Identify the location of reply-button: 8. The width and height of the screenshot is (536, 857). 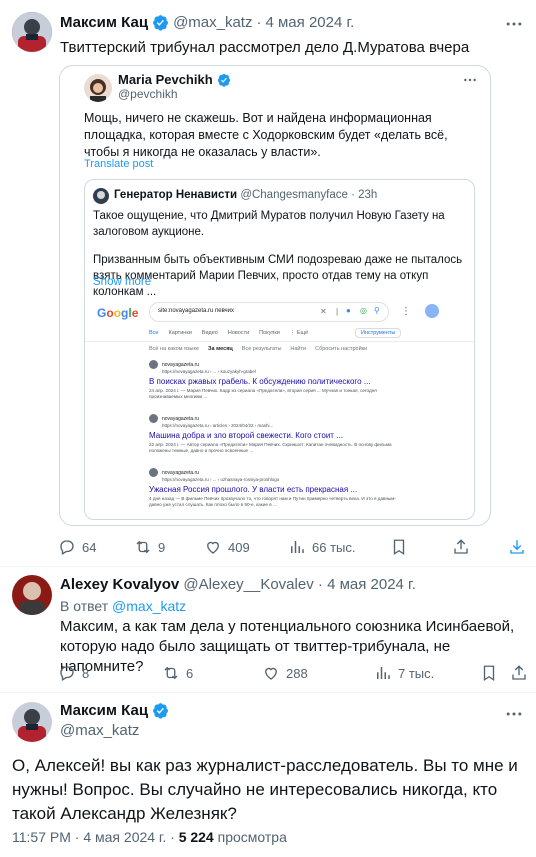
(73, 673).